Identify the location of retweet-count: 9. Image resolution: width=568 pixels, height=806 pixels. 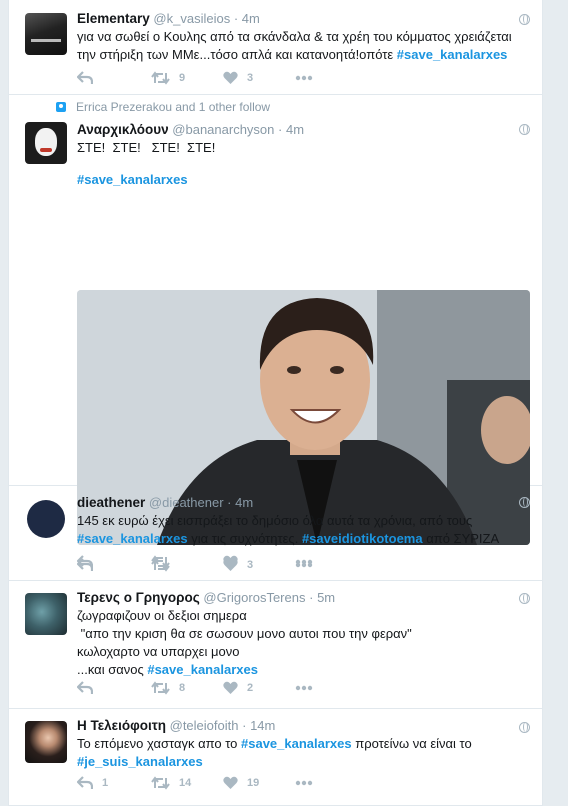
(182, 78).